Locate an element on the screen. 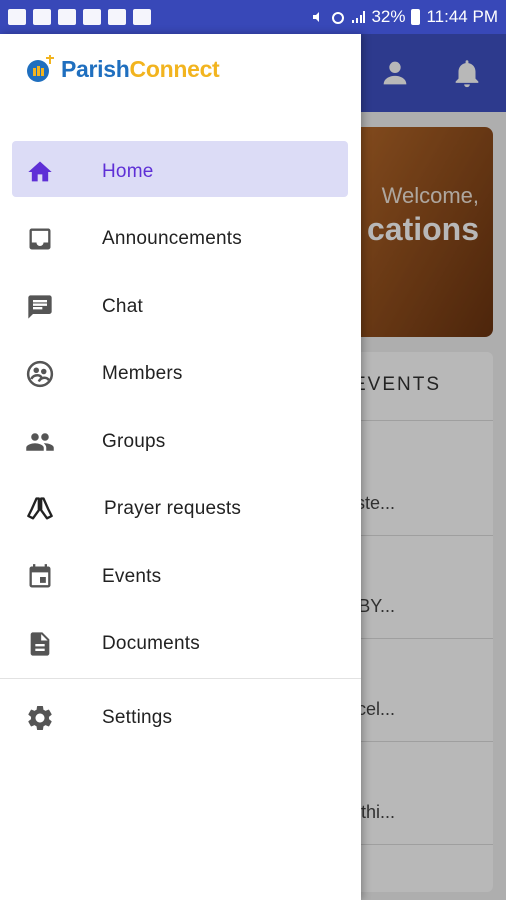  mute-icon is located at coordinates (316, 17).